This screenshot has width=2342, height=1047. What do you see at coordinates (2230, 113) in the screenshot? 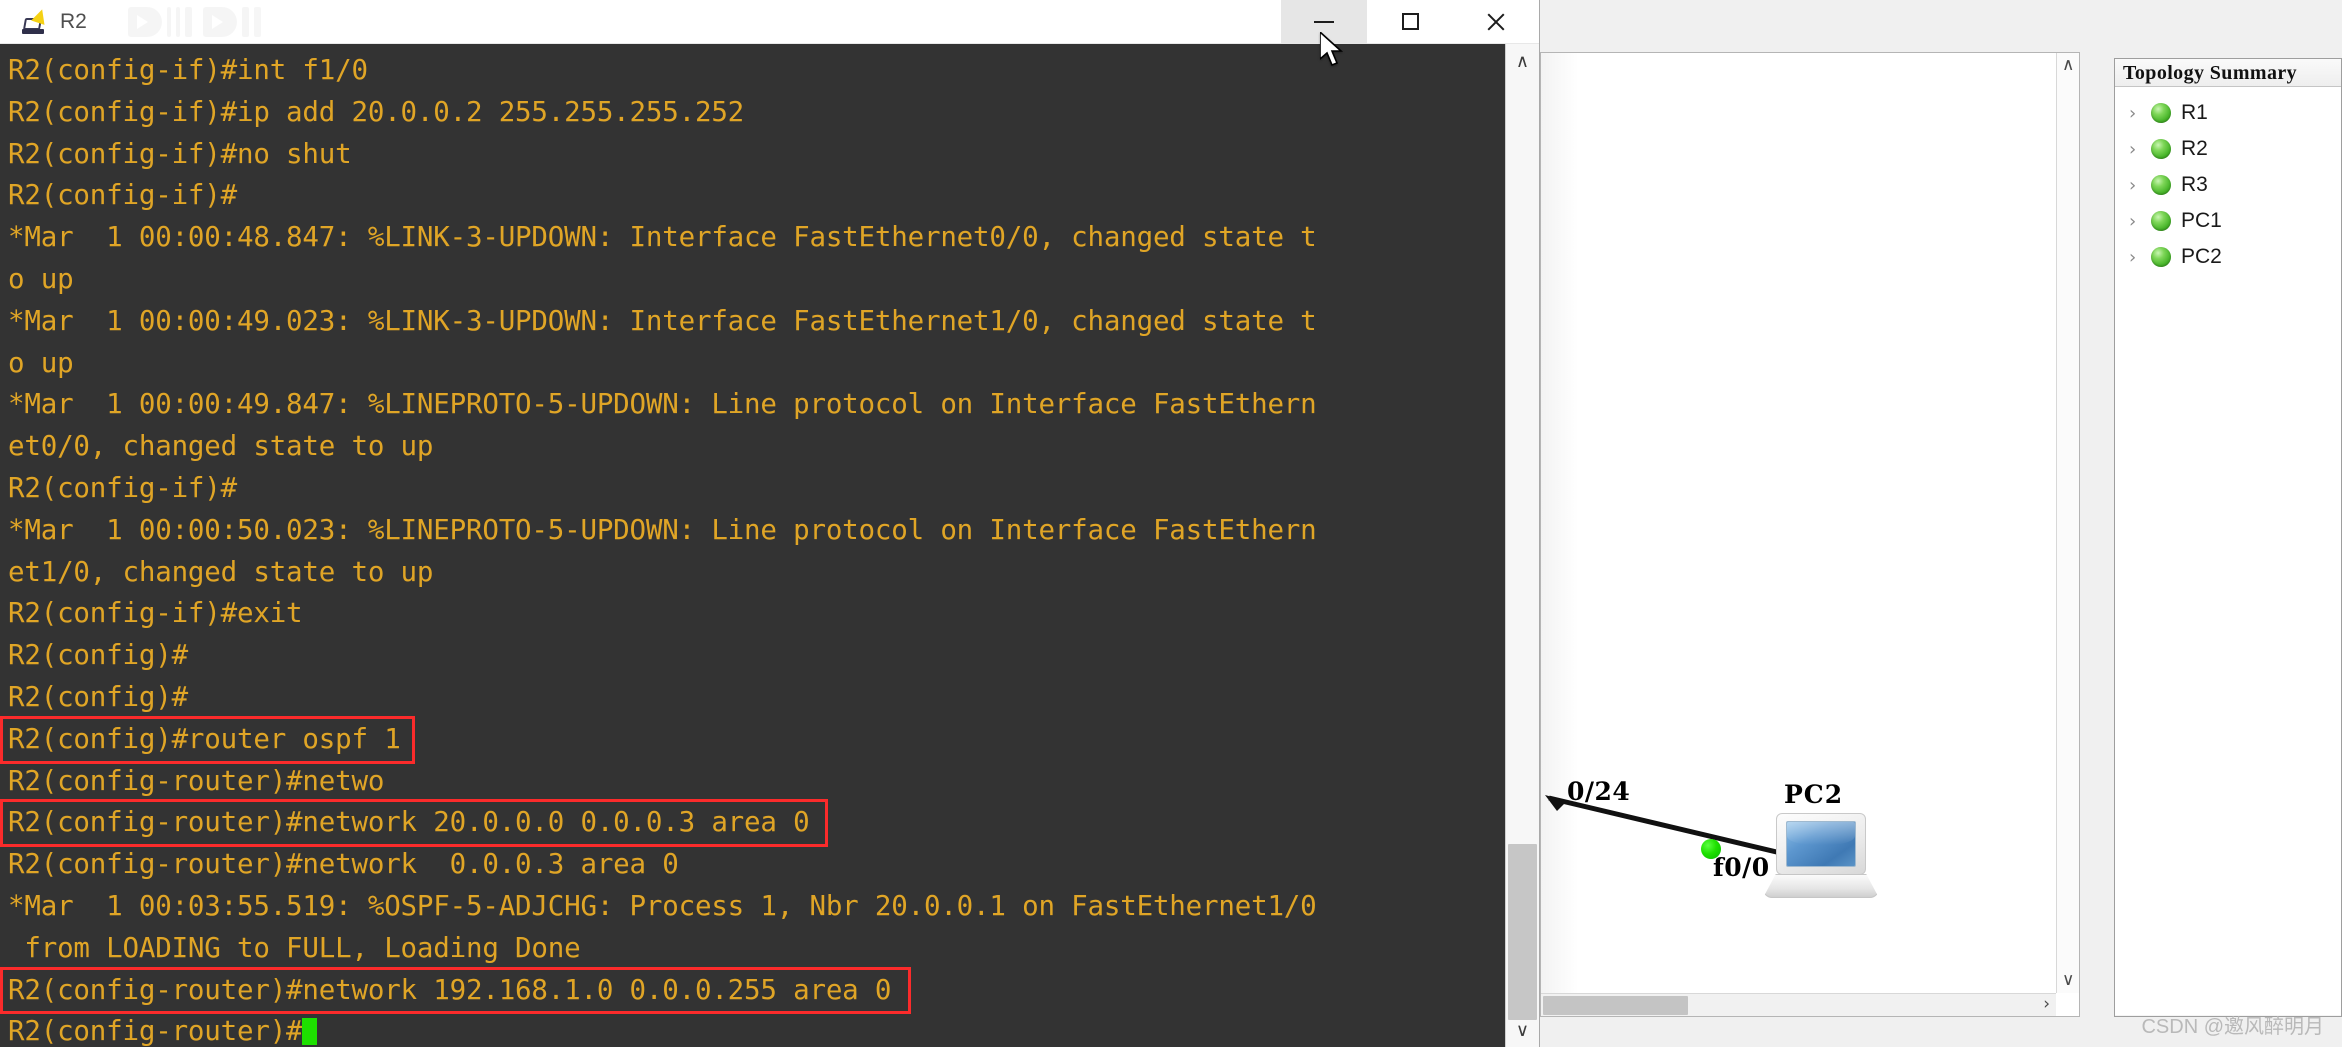
I see `topology-node-r1: › R1` at bounding box center [2230, 113].